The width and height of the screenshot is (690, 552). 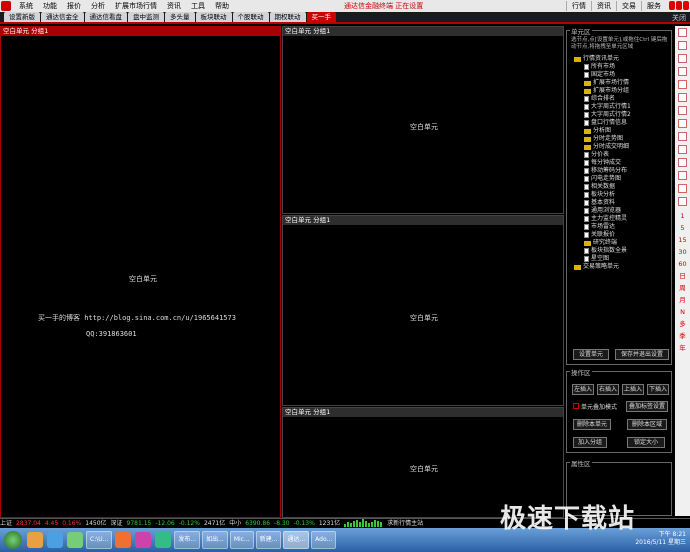 What do you see at coordinates (591, 354) in the screenshot?
I see `set-unit-button: 设置单元` at bounding box center [591, 354].